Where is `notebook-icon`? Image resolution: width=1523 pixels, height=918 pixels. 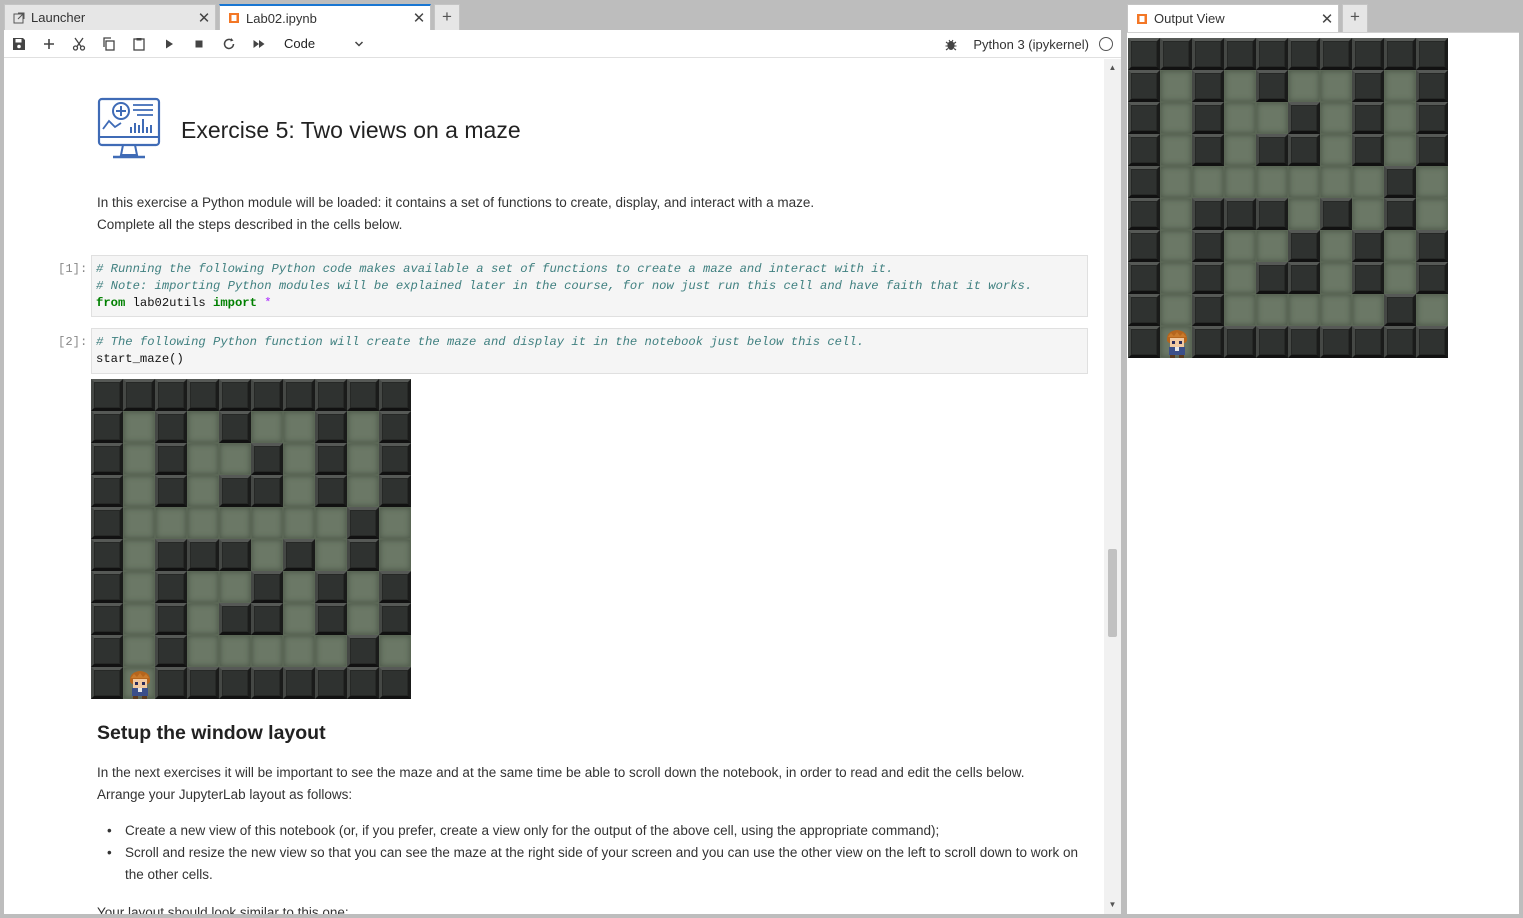
notebook-icon is located at coordinates (234, 18).